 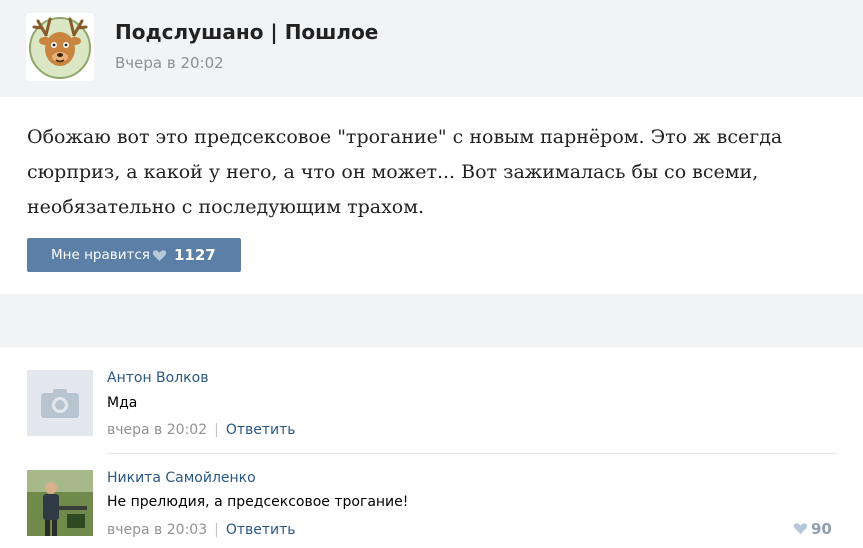 I want to click on comment-text: Не прелюдия, а предсексовое трогание!, so click(x=258, y=502).